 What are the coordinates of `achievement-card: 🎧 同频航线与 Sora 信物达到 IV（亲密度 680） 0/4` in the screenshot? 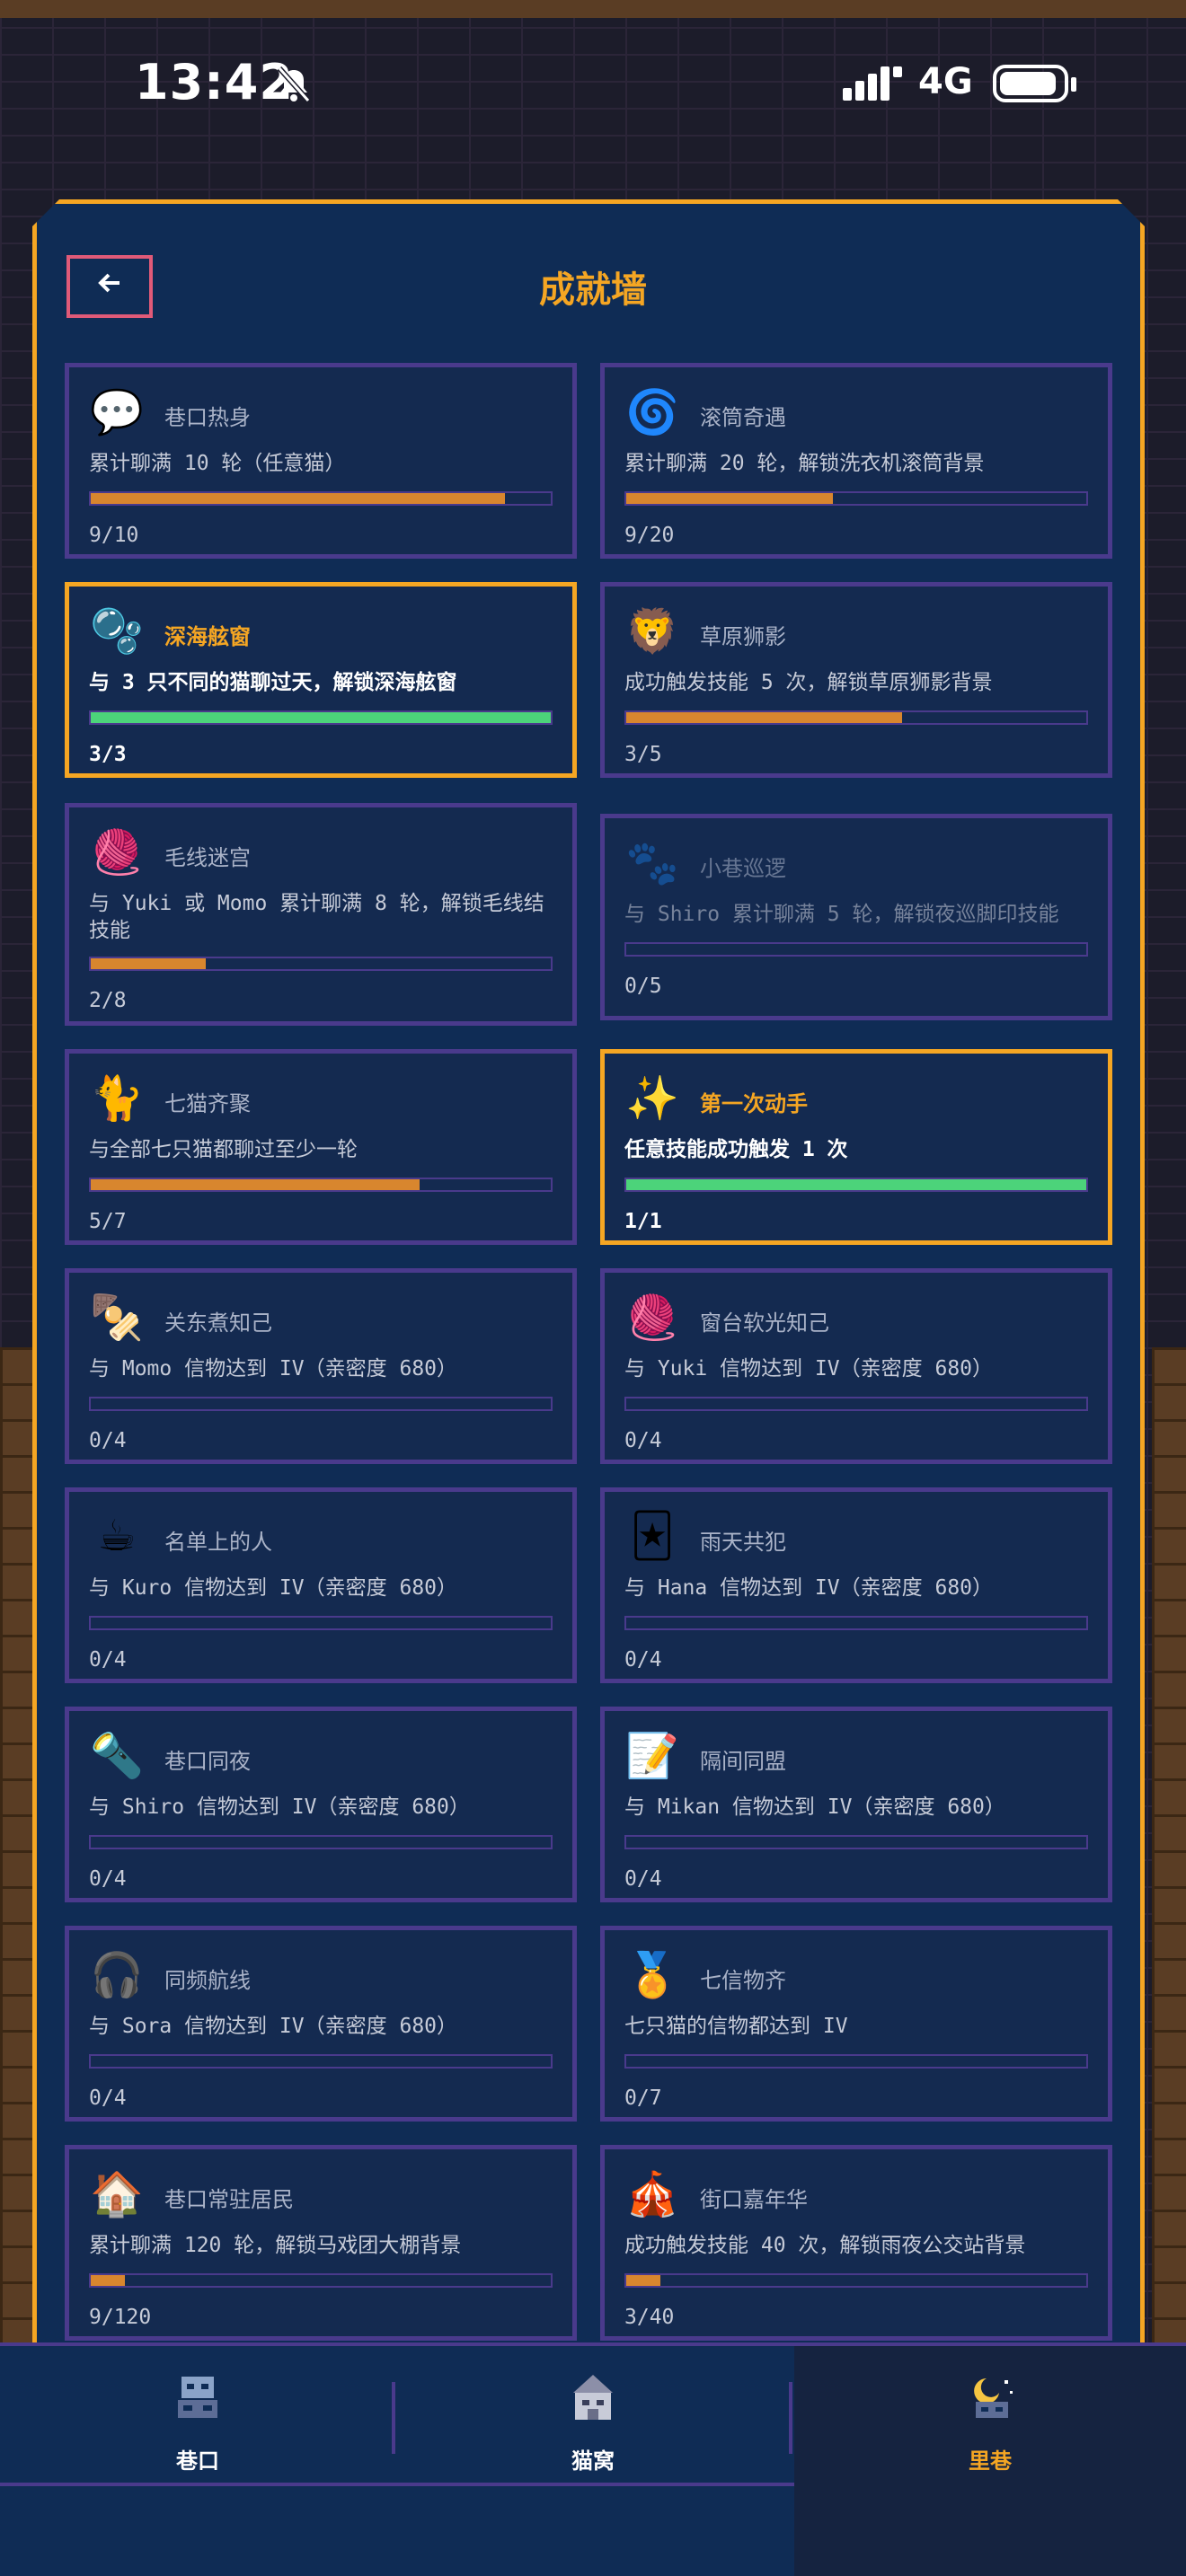 It's located at (321, 2024).